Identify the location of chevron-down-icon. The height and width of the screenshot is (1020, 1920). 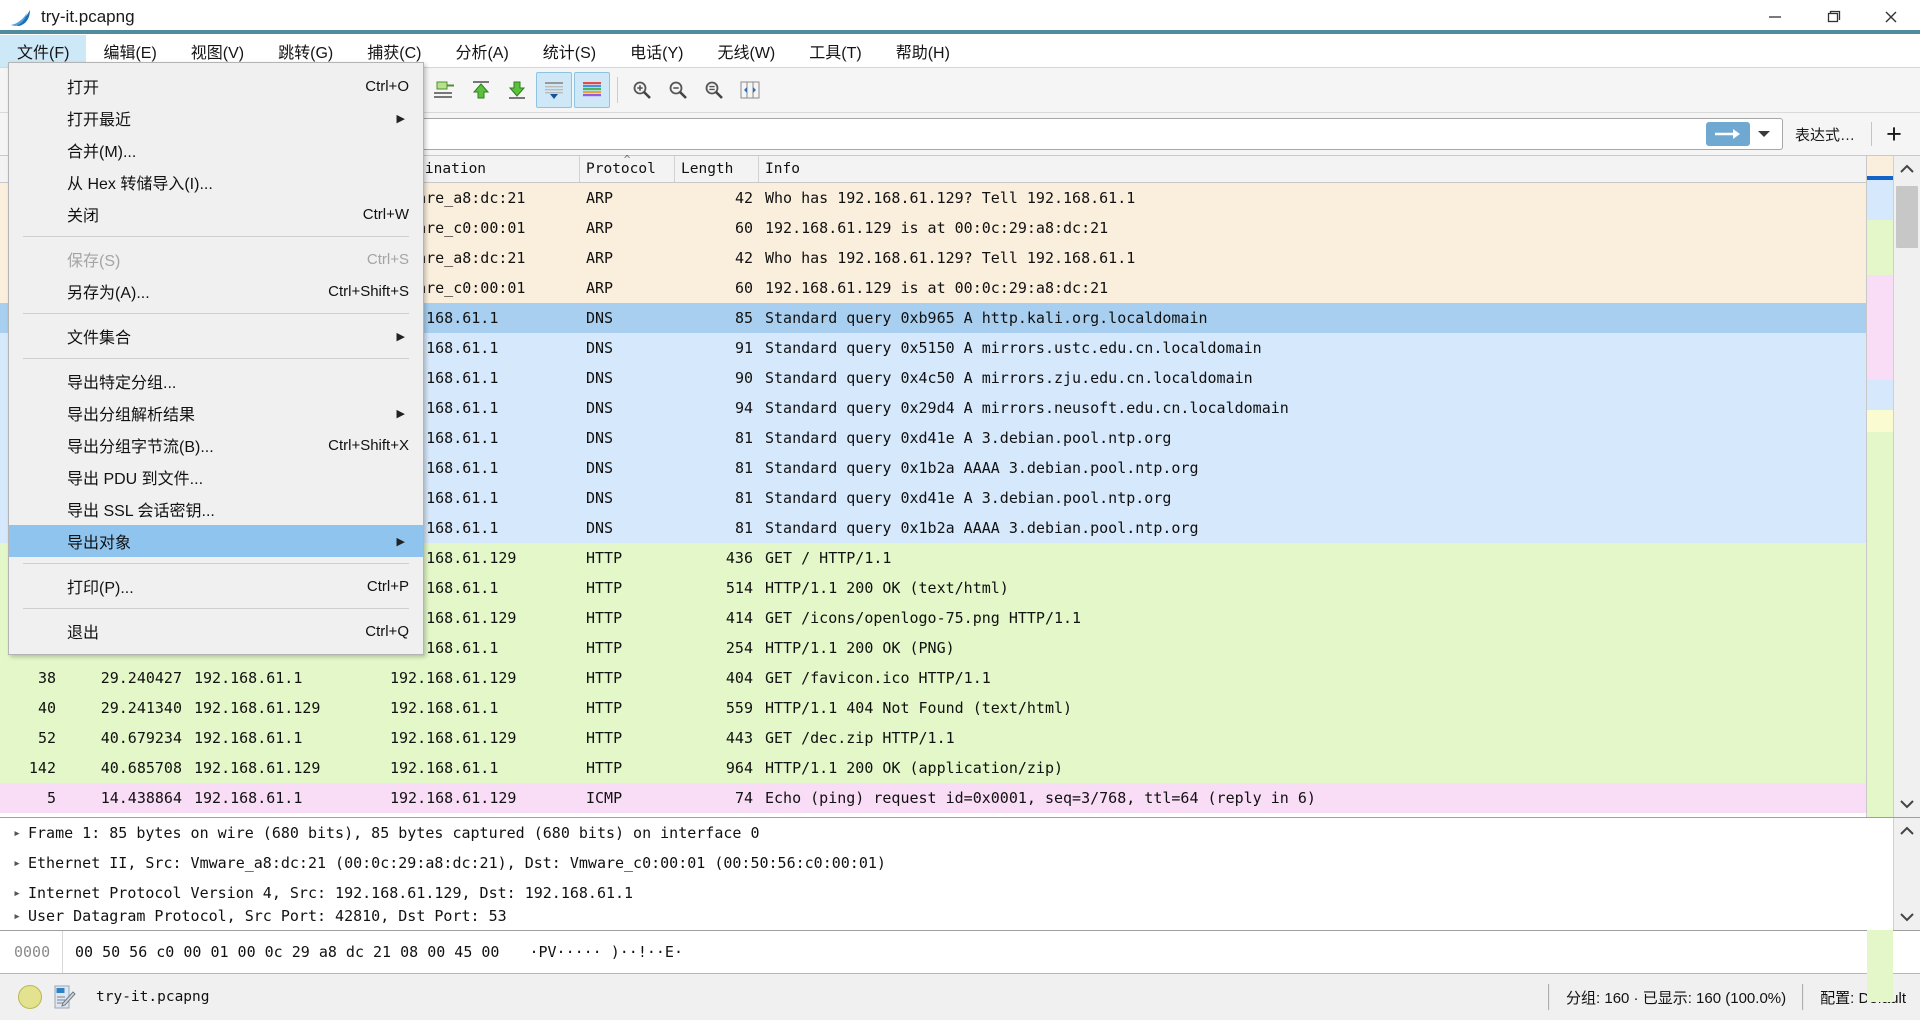
(1764, 134).